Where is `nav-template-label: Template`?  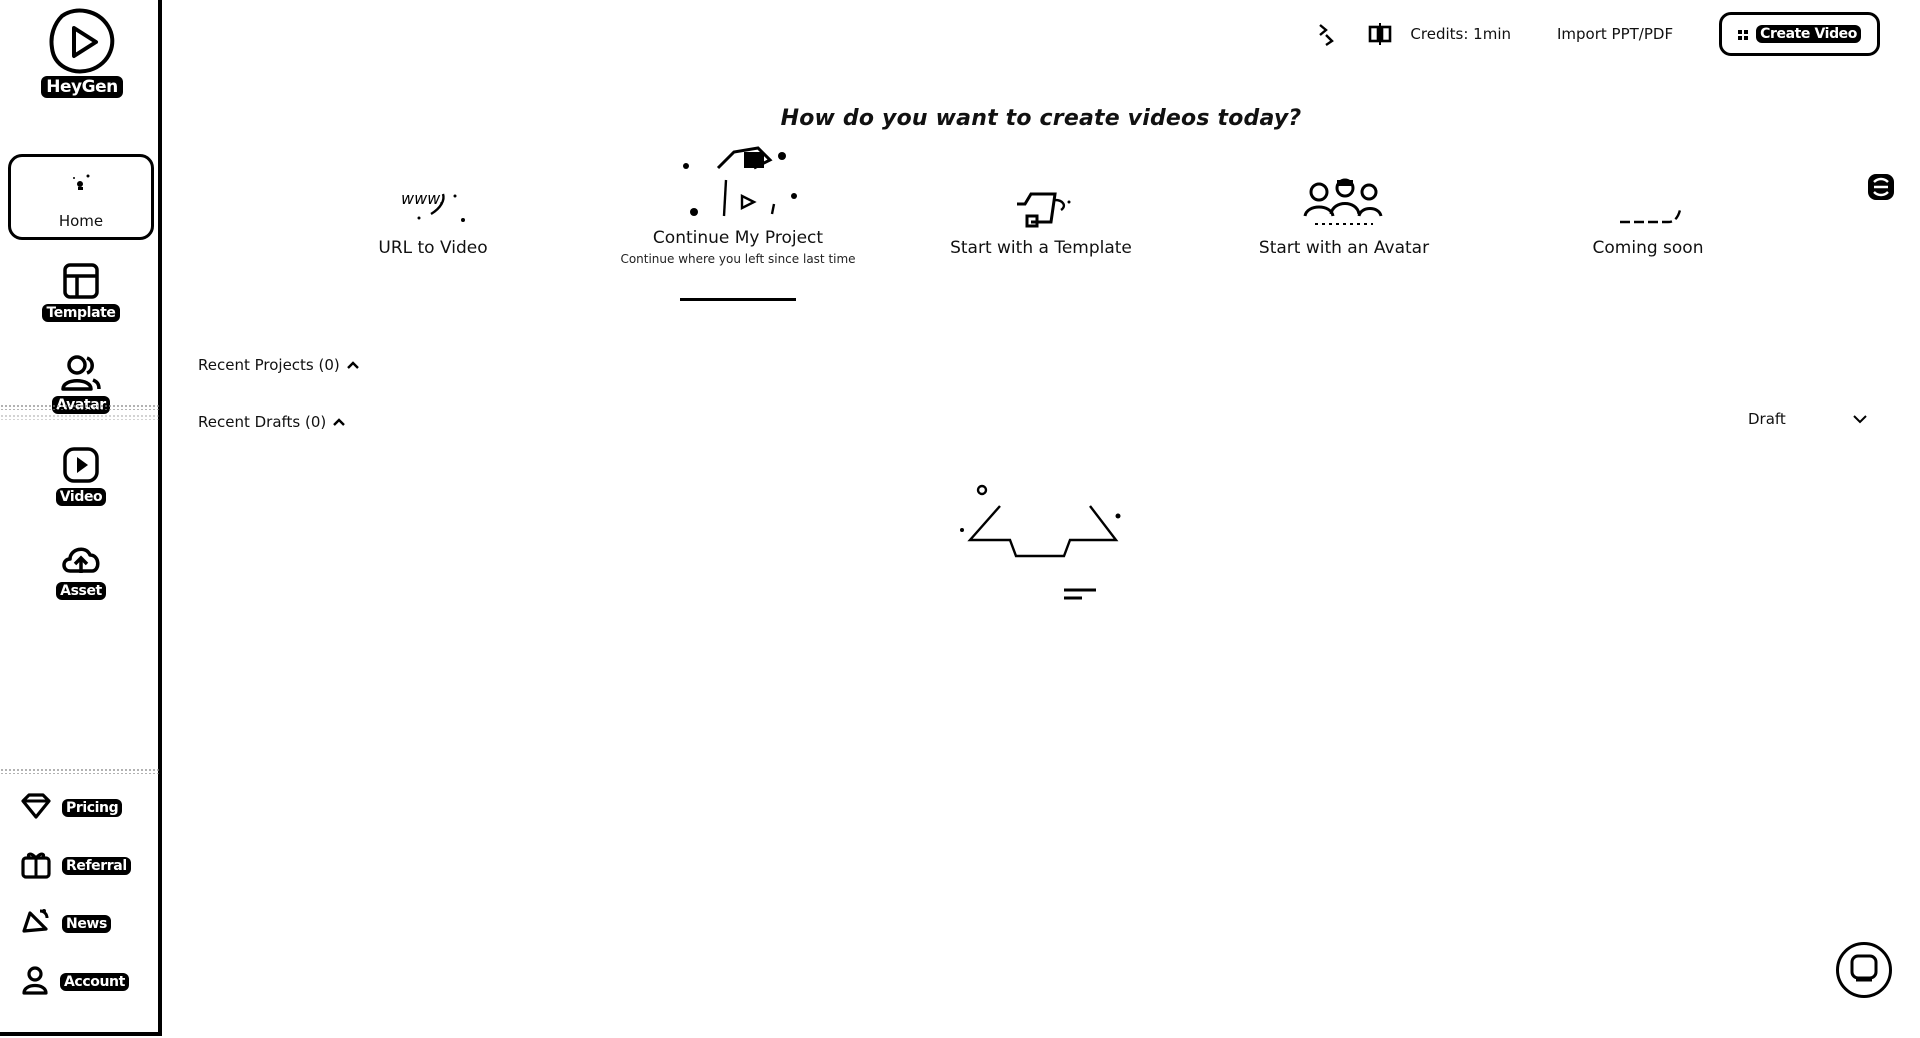
nav-template-label: Template is located at coordinates (81, 313).